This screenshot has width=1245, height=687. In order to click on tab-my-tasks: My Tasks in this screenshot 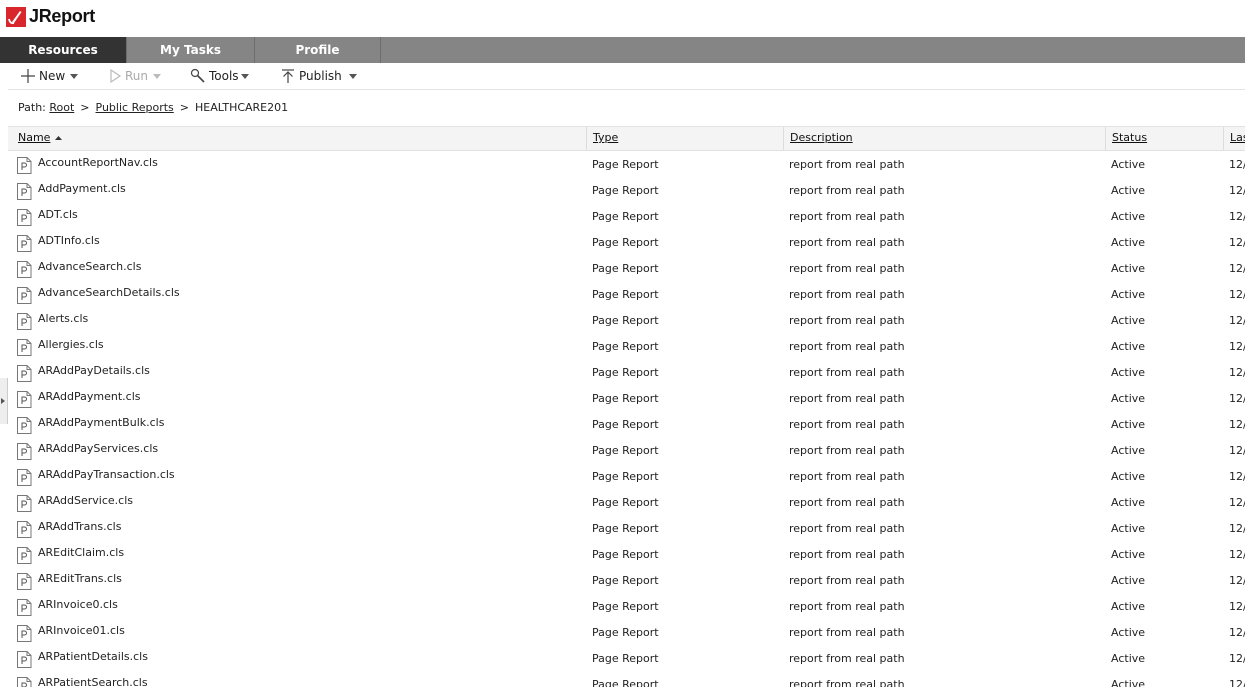, I will do `click(190, 50)`.